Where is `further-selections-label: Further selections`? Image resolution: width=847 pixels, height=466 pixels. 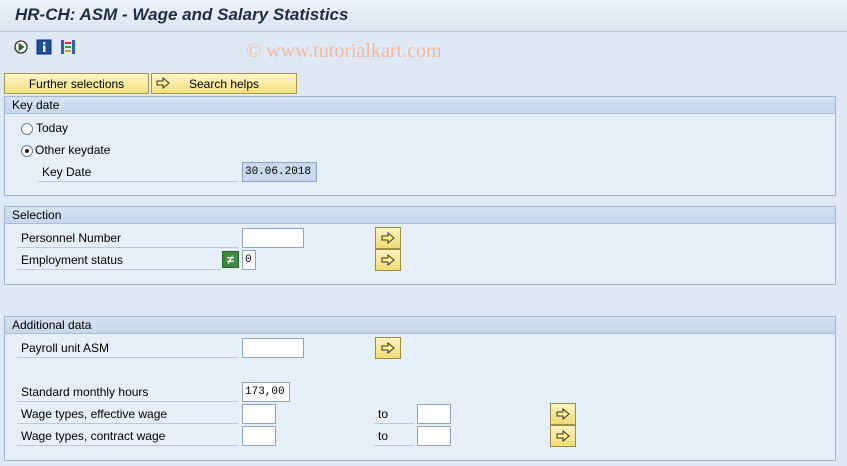
further-selections-label: Further selections is located at coordinates (76, 83).